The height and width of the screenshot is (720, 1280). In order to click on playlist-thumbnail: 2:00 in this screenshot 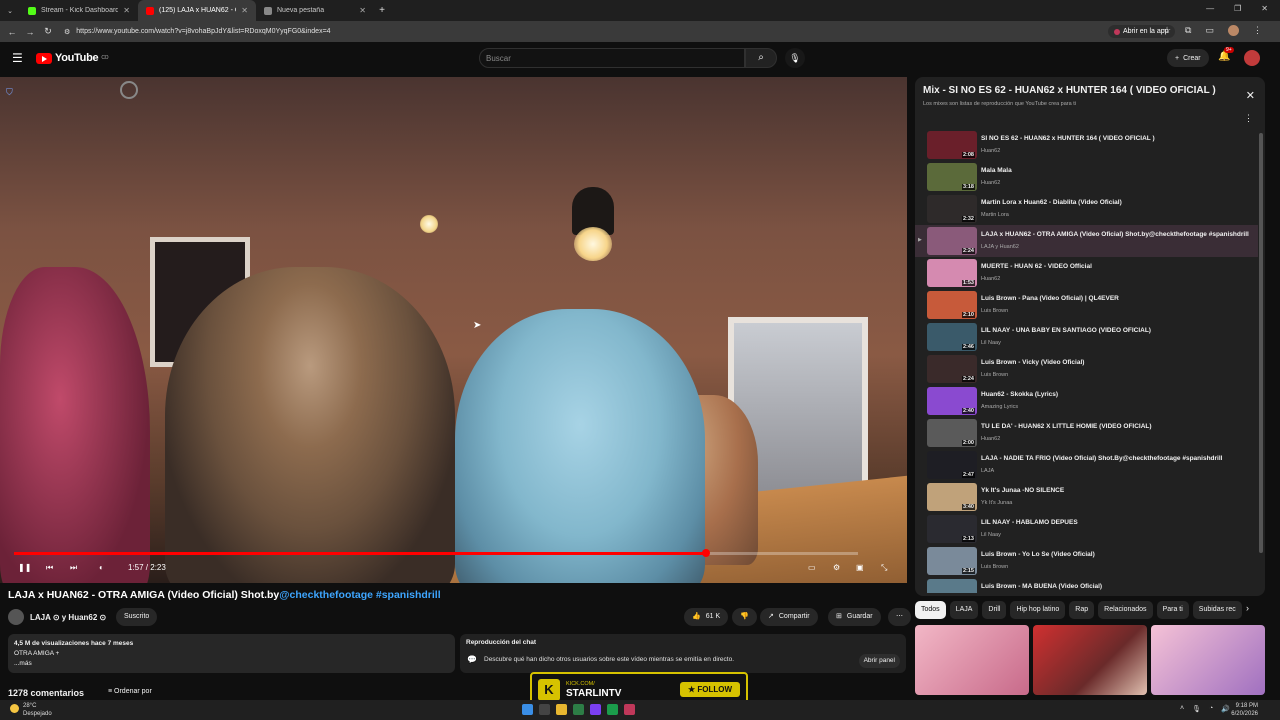, I will do `click(952, 433)`.